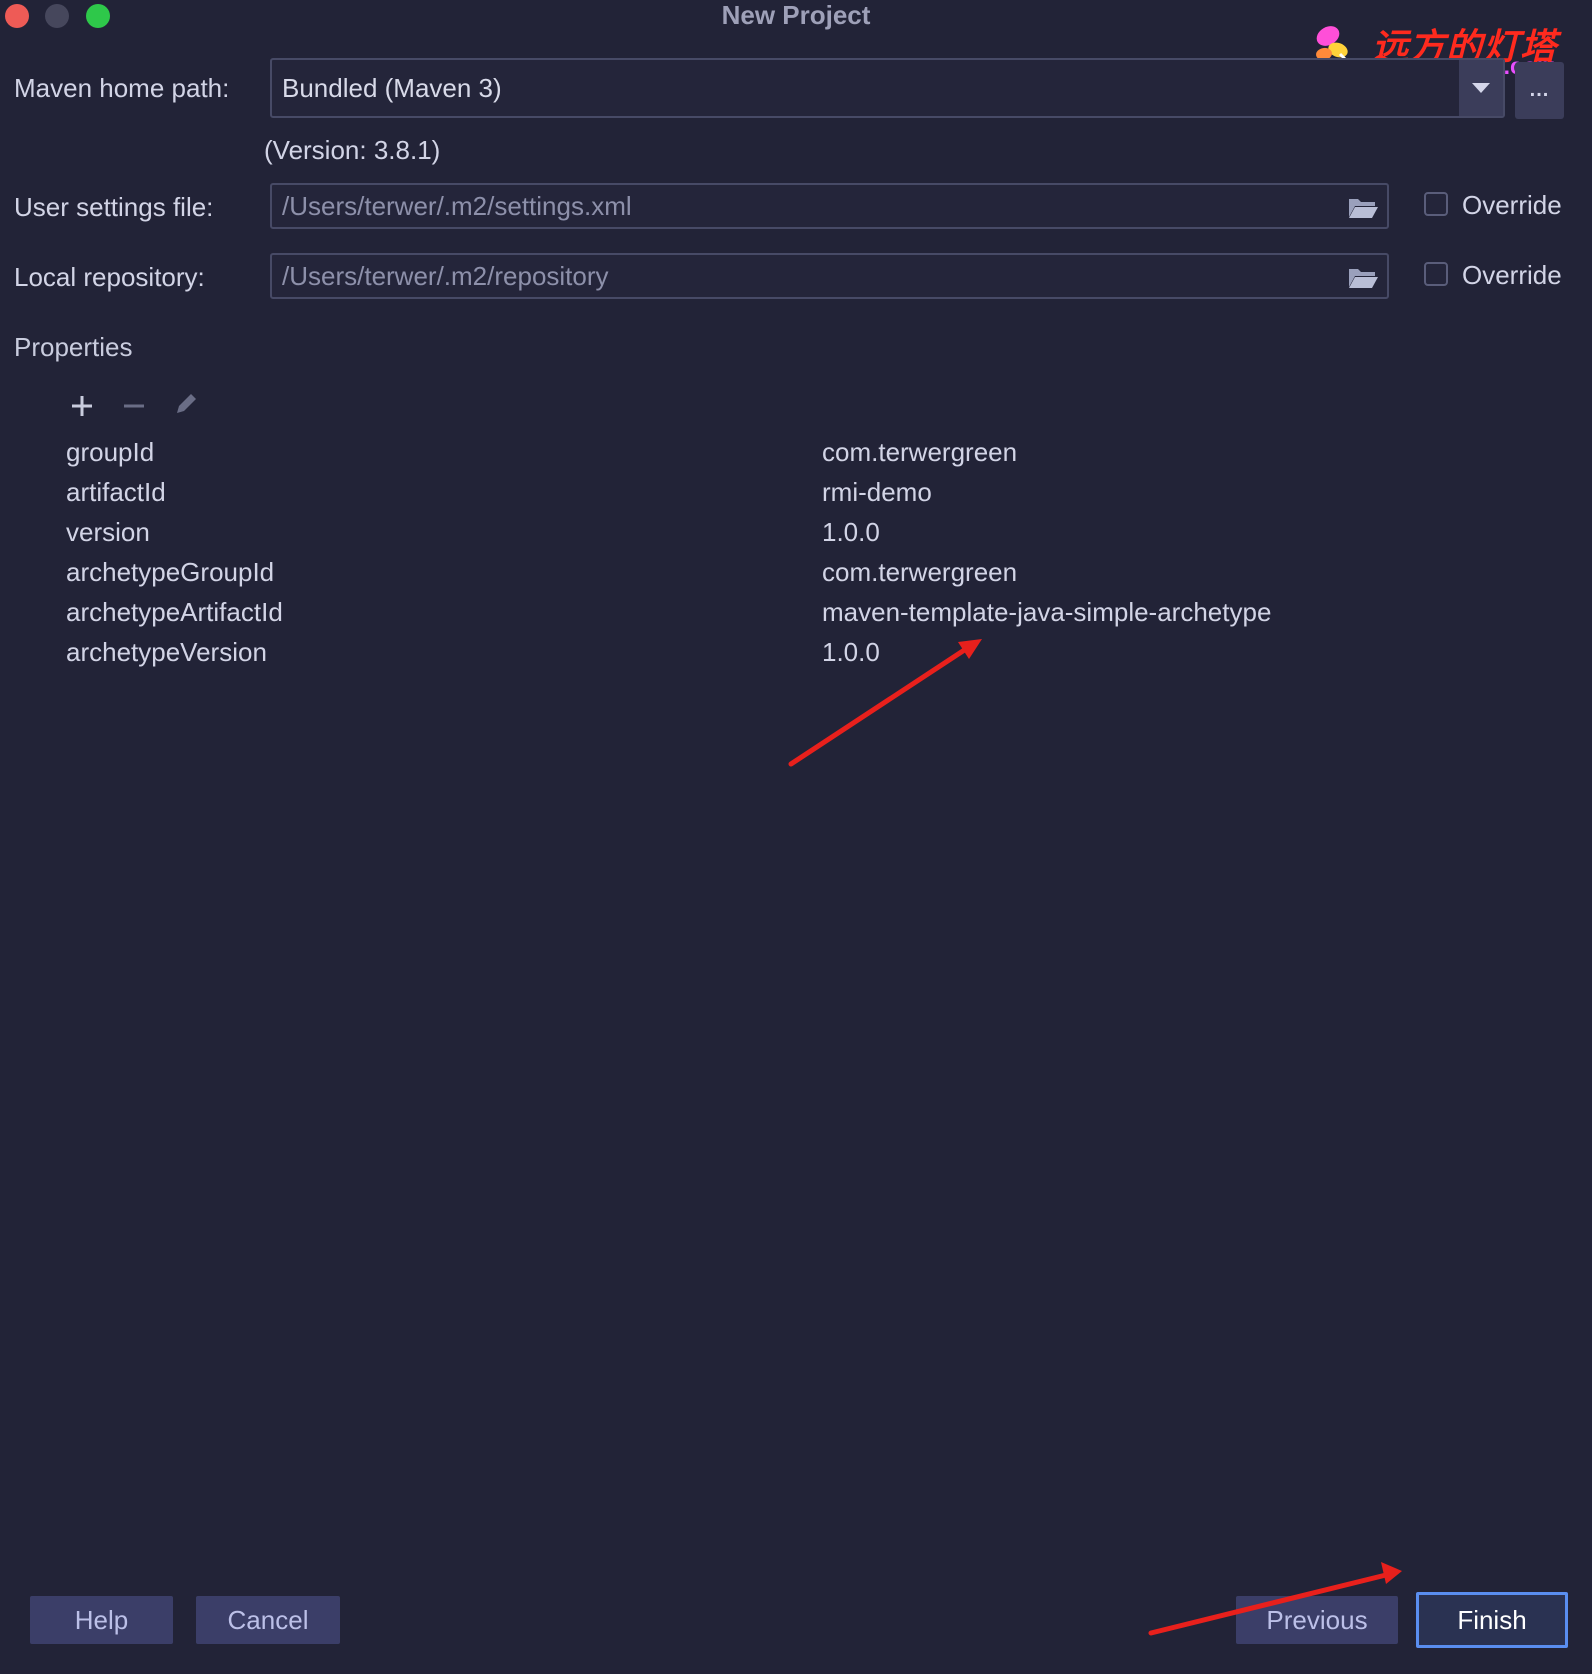  I want to click on user-settings-override-checkbox, so click(1436, 204).